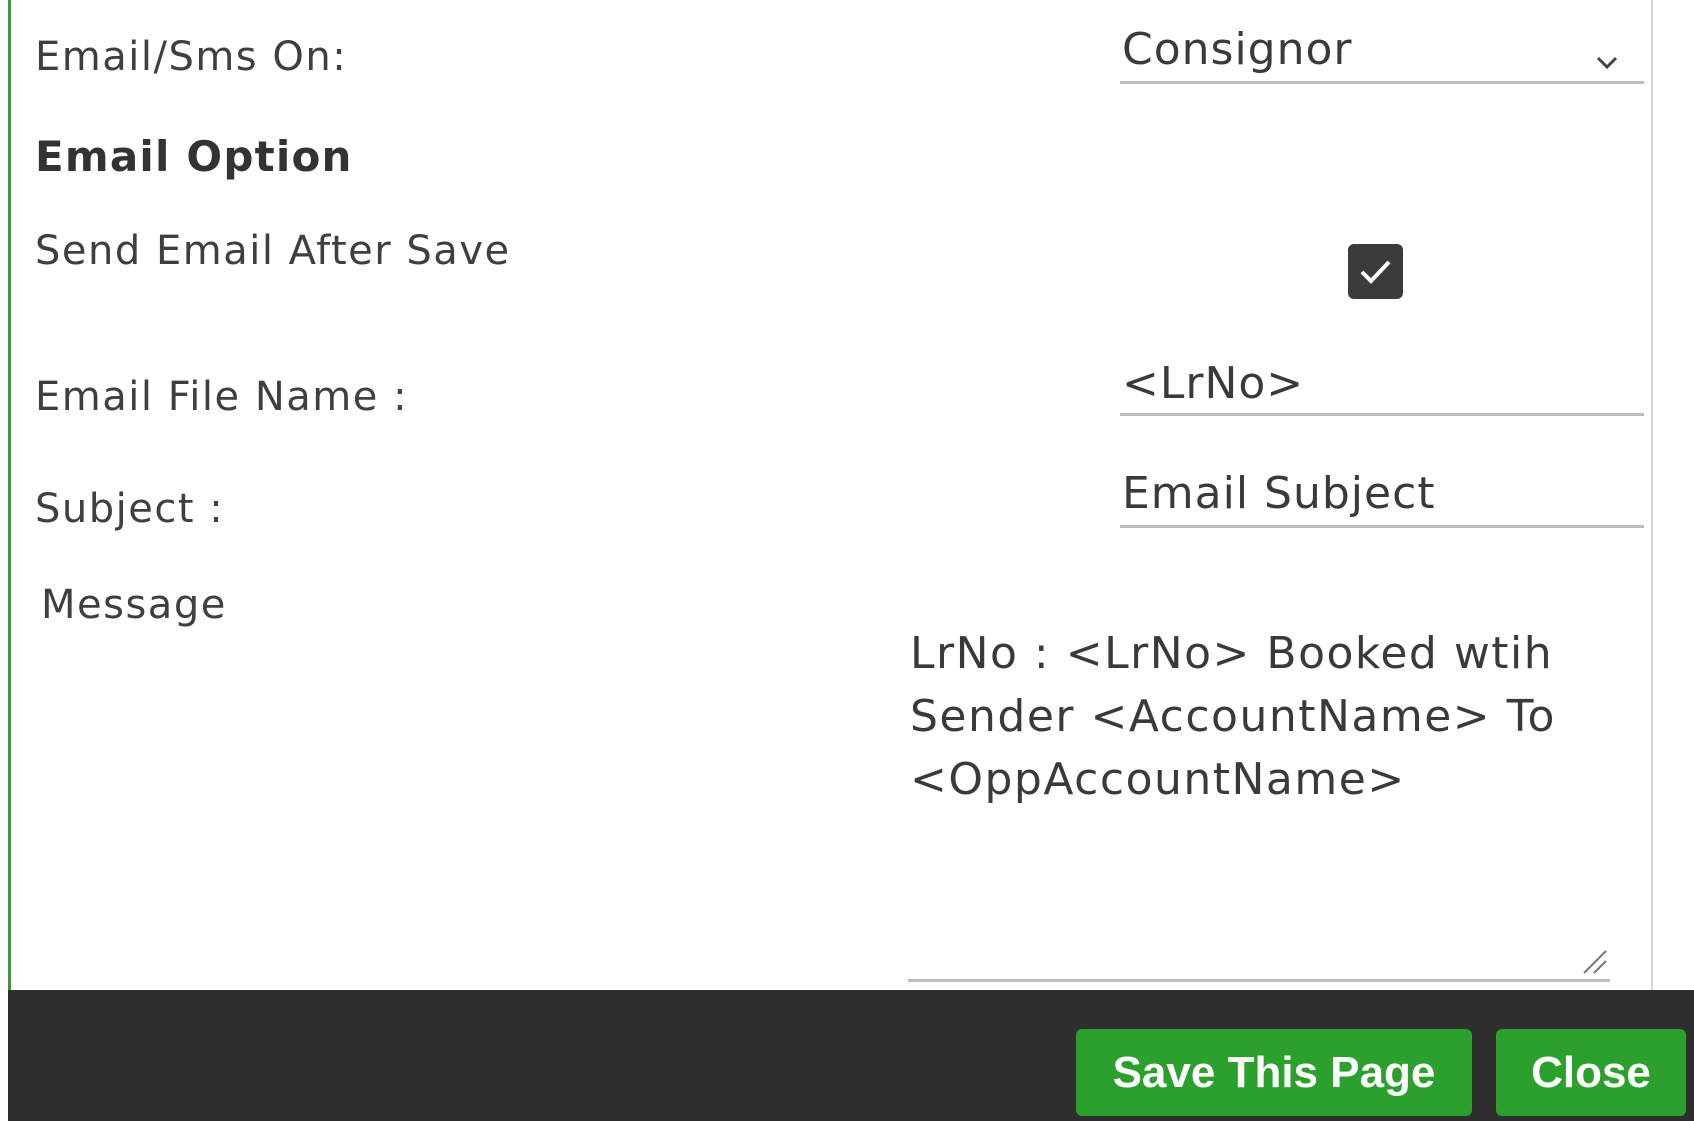 The height and width of the screenshot is (1121, 1694). Describe the element at coordinates (1382, 52) in the screenshot. I see `email-sms-on-select: Consignor` at that location.